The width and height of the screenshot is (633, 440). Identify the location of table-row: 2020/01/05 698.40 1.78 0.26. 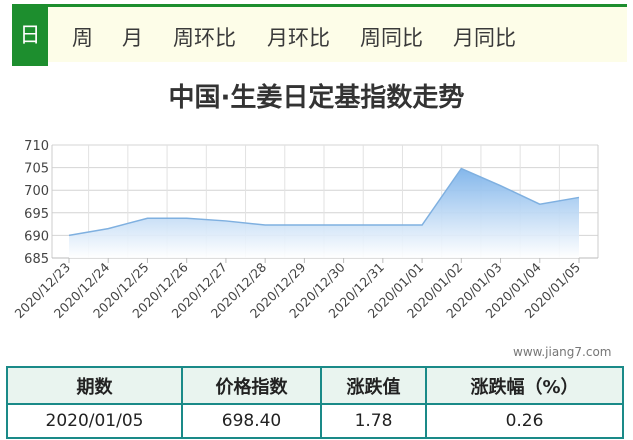
(315, 421).